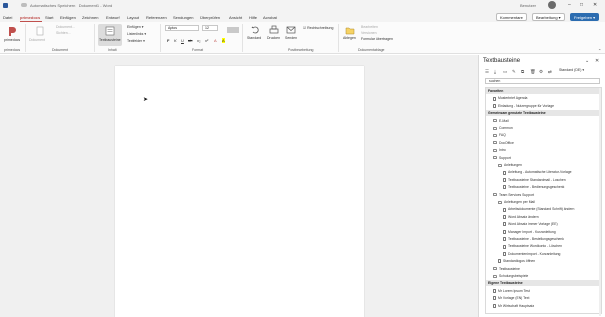 The image size is (605, 317). Describe the element at coordinates (543, 261) in the screenshot. I see `tree-item: Standardlogos öffnen` at that location.